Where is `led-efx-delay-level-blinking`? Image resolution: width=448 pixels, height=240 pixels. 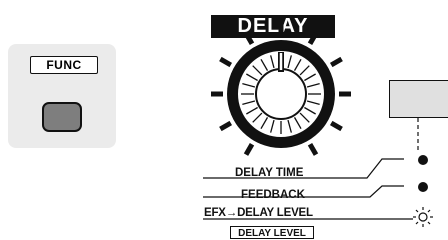 led-efx-delay-level-blinking is located at coordinates (423, 217).